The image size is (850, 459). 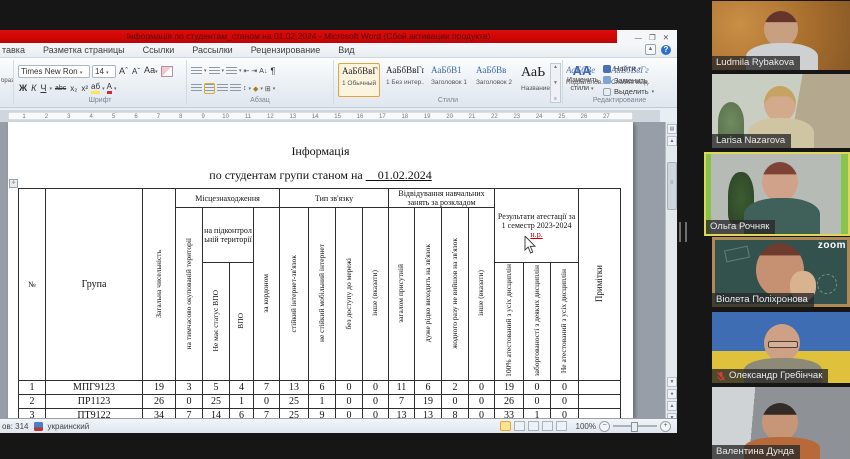 What do you see at coordinates (33, 88) in the screenshot?
I see `italic-button: К` at bounding box center [33, 88].